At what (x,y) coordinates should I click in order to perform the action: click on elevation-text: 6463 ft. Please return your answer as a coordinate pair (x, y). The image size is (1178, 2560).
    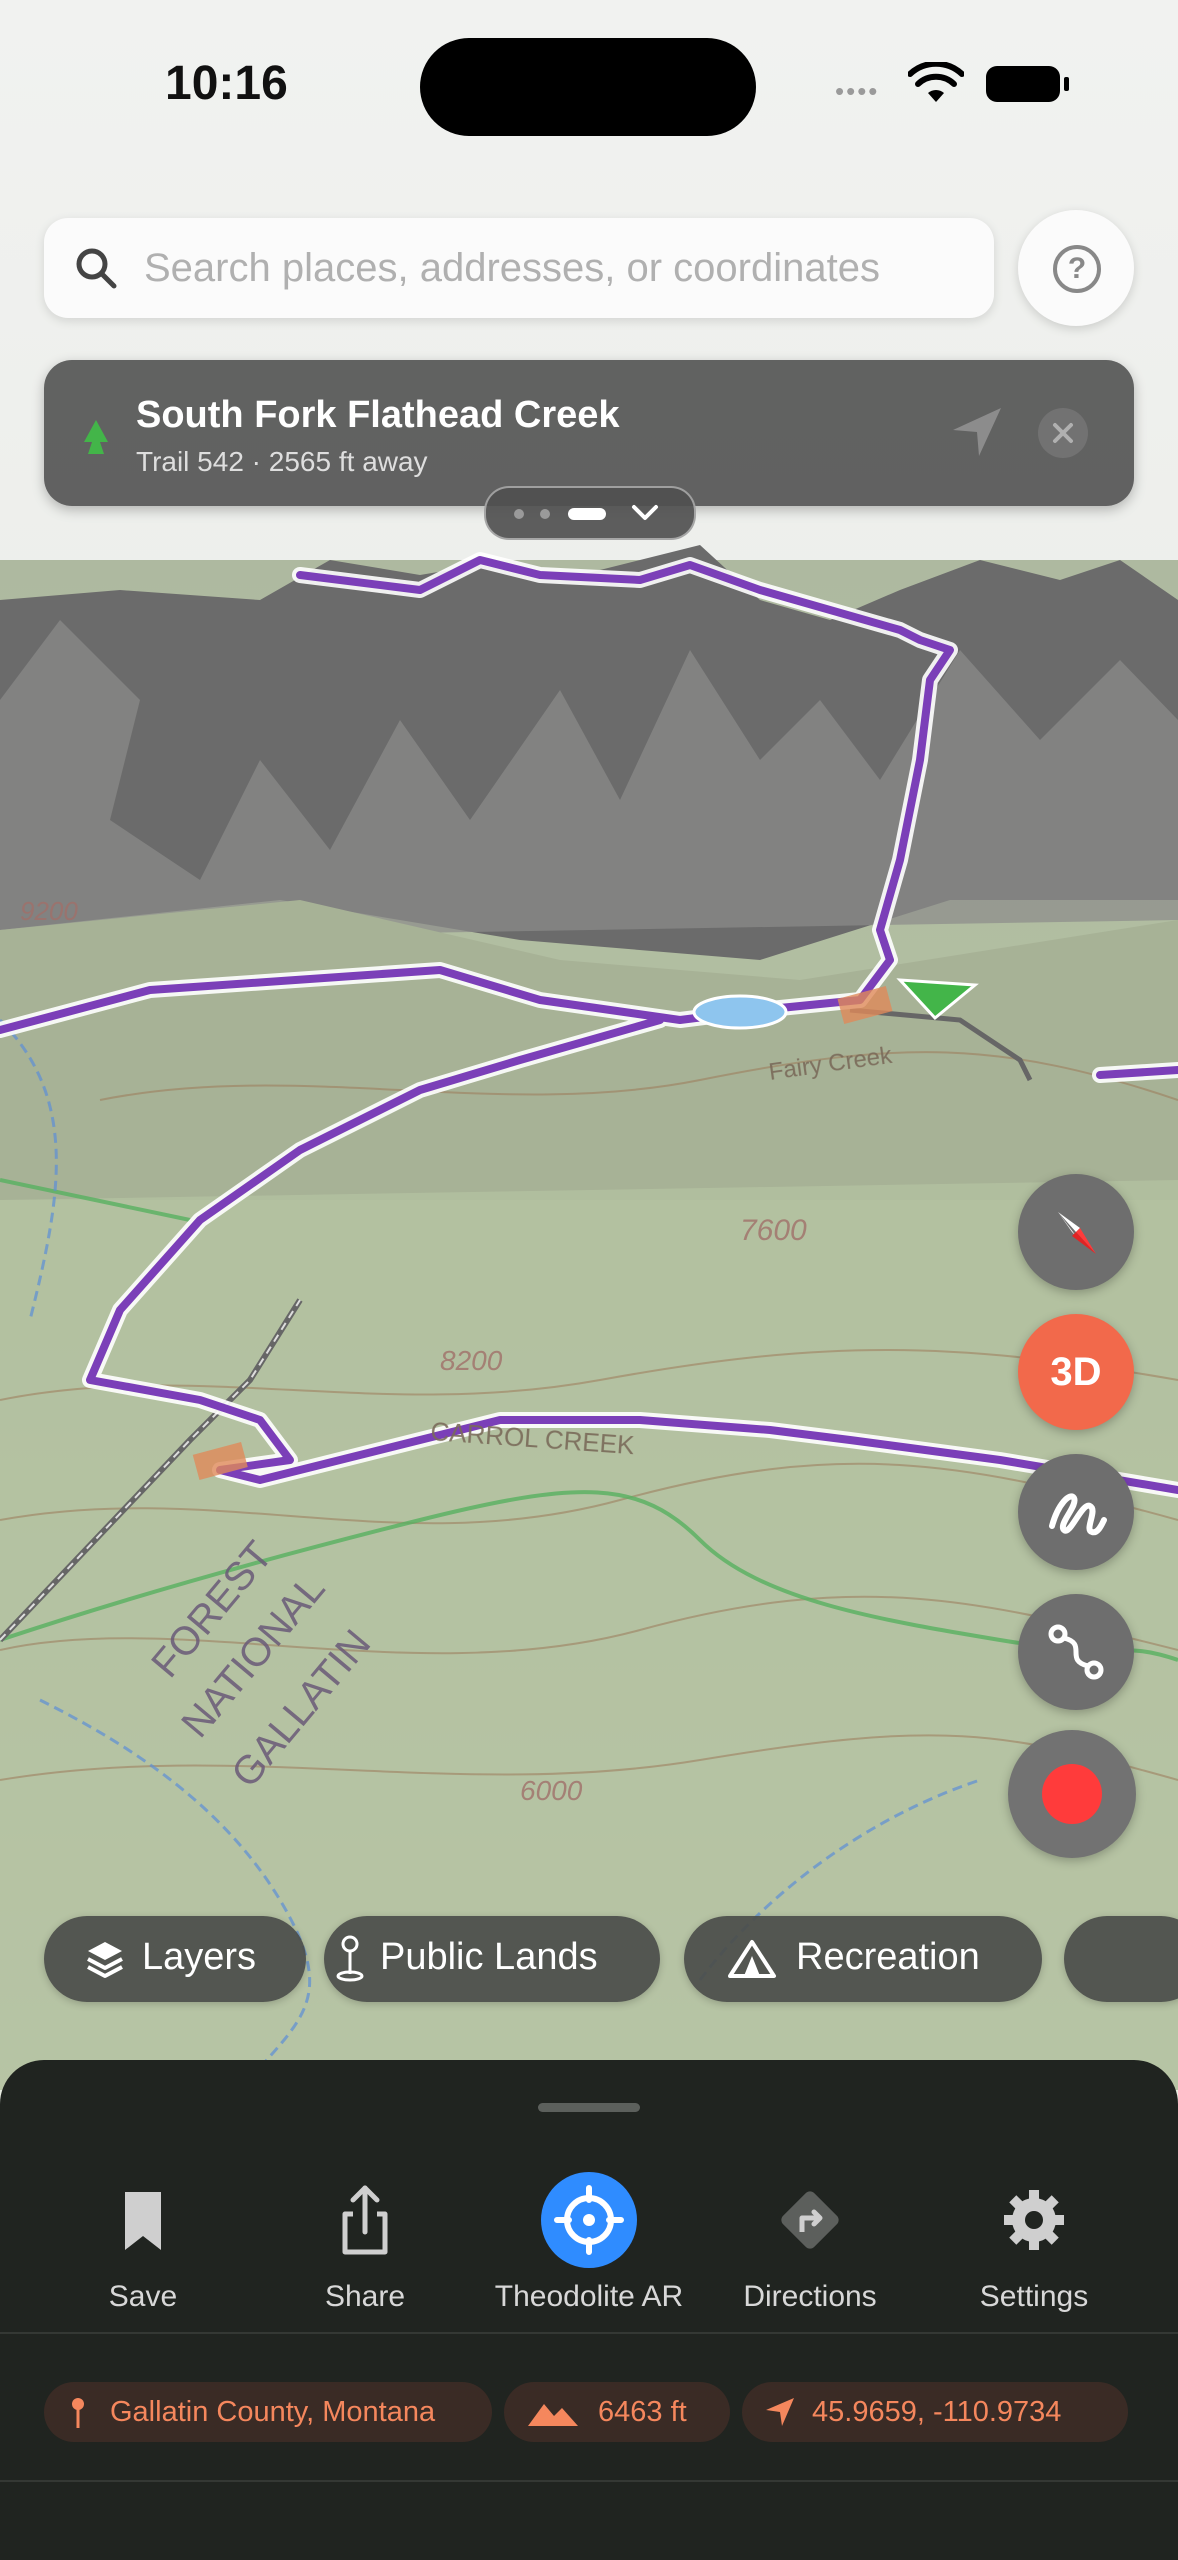
    Looking at the image, I should click on (642, 2412).